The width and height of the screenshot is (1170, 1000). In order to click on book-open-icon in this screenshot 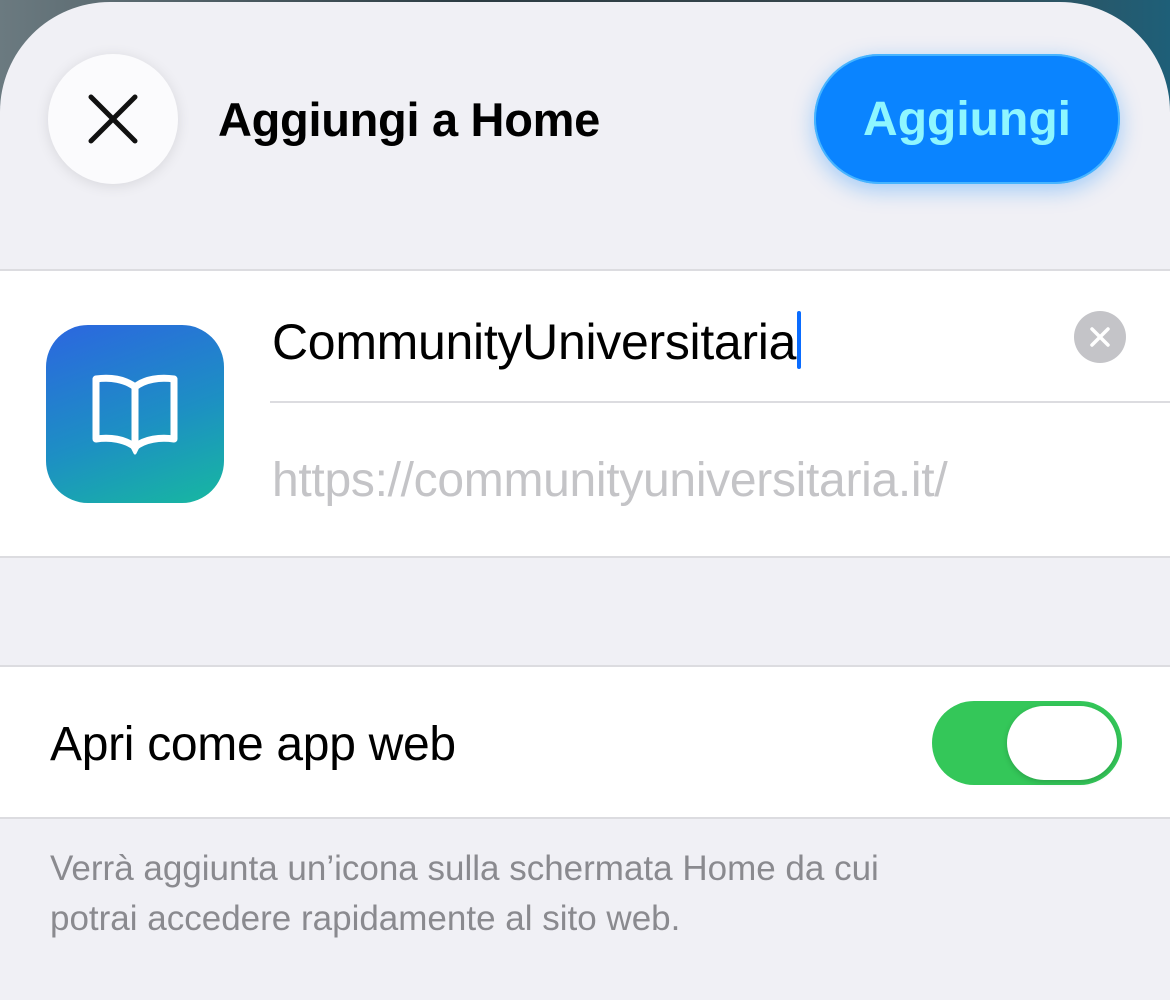, I will do `click(135, 414)`.